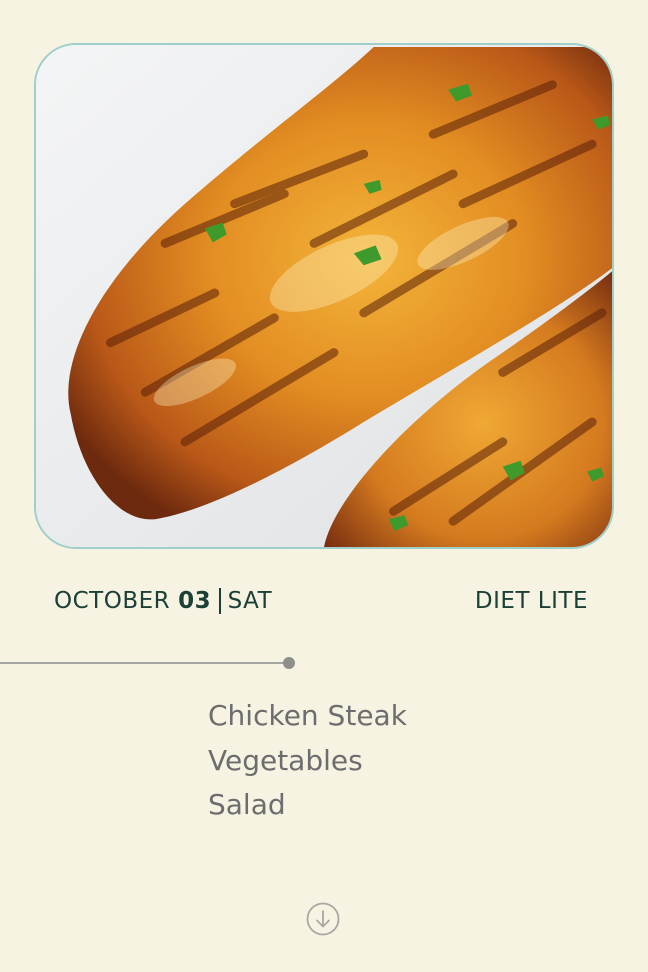 This screenshot has width=648, height=972. Describe the element at coordinates (195, 601) in the screenshot. I see `date-day: 03` at that location.